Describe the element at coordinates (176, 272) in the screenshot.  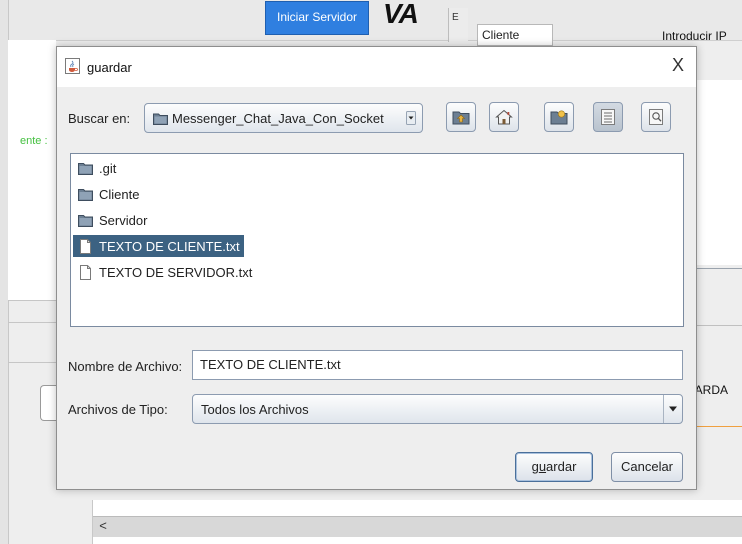
I see `file-name: TEXTO DE SERVIDOR.txt` at that location.